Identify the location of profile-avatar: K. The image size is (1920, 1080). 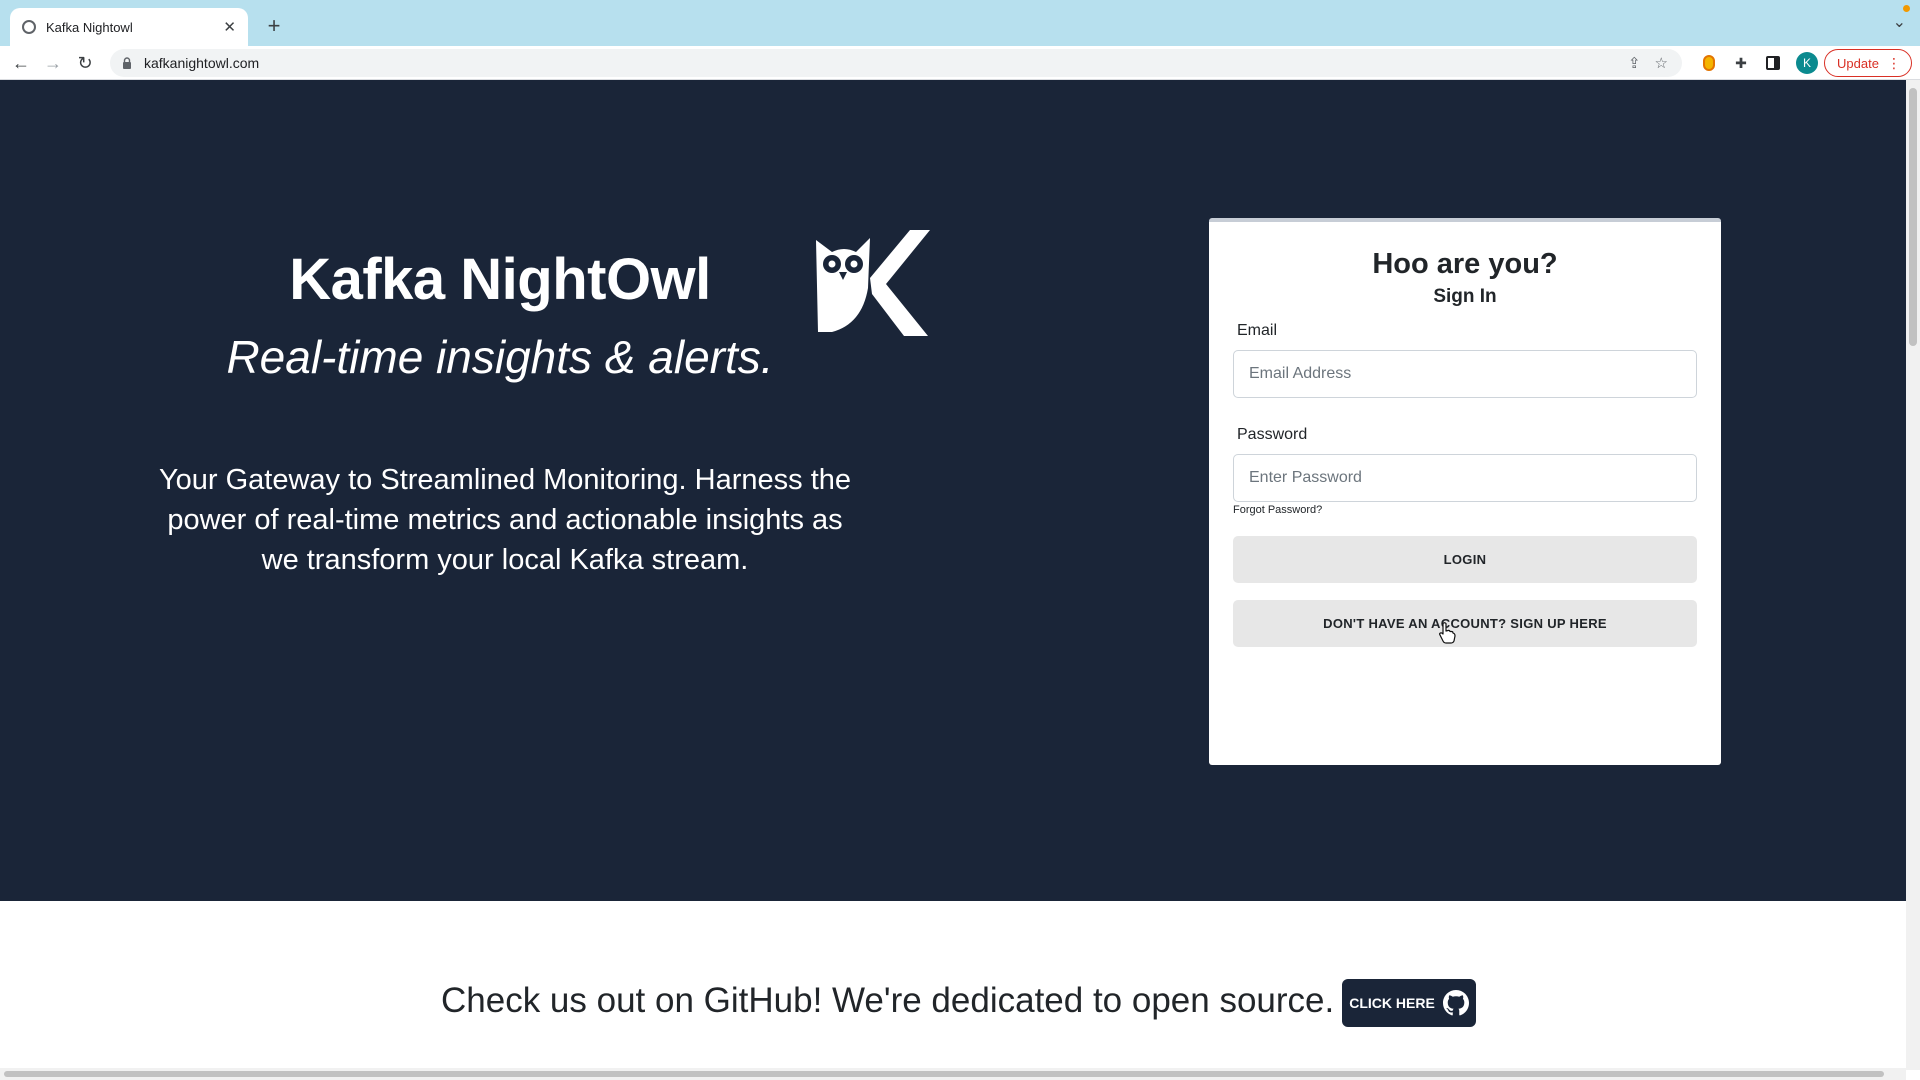
(1807, 63).